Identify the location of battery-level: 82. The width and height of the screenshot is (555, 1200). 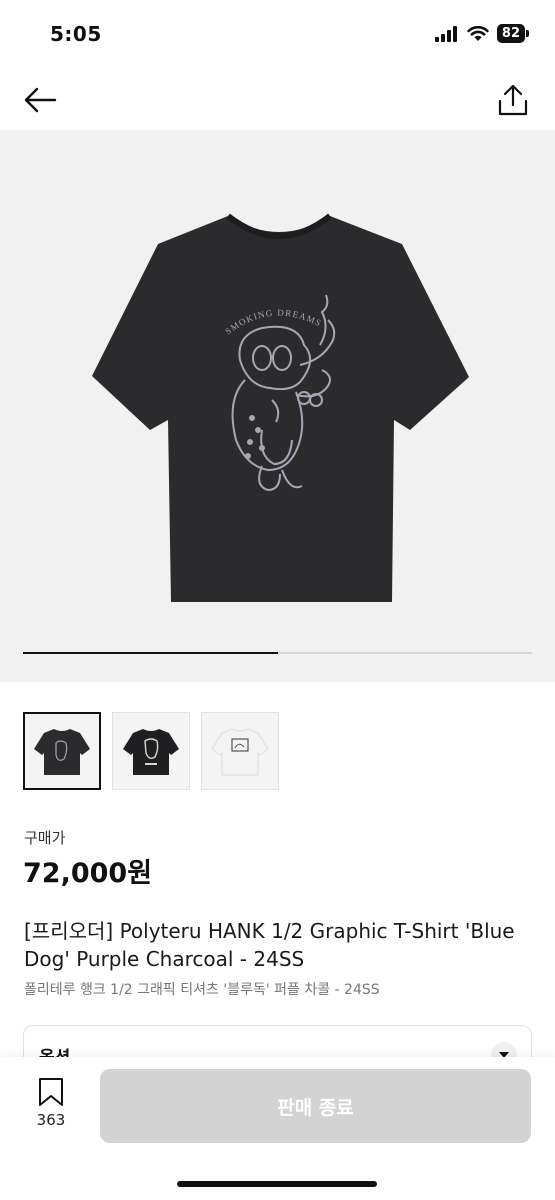
(510, 33).